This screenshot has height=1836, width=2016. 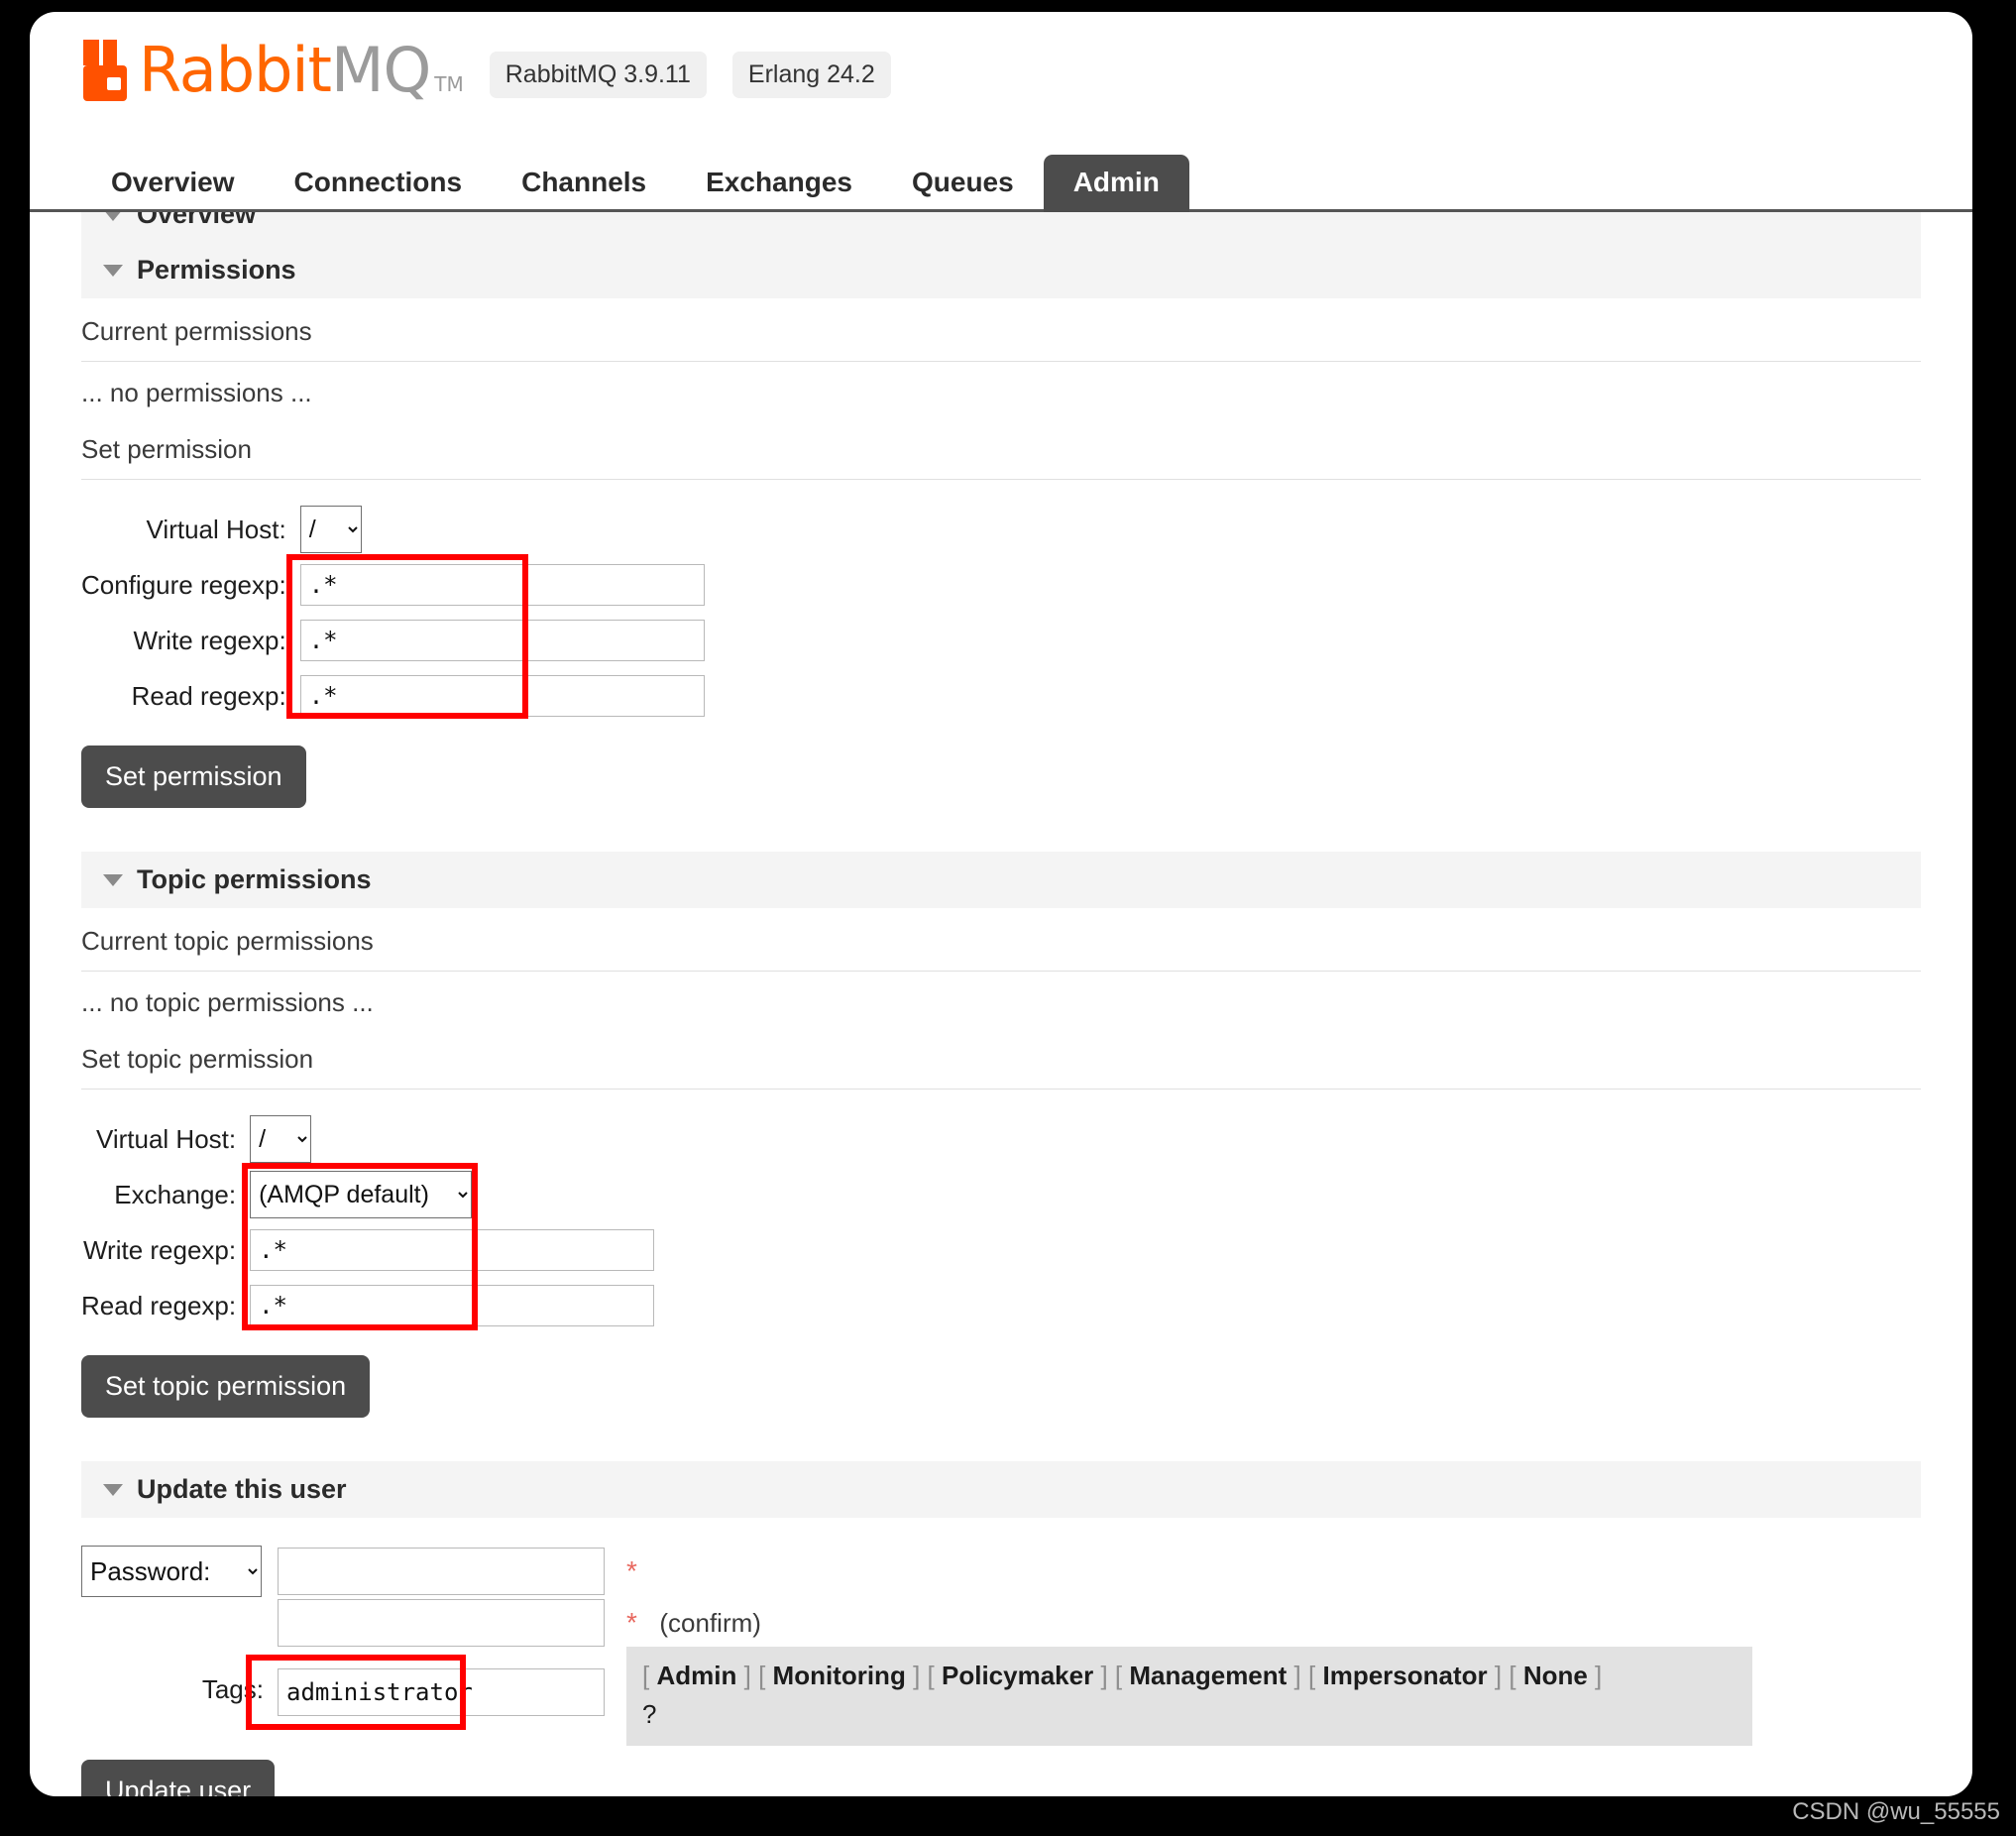 I want to click on form-row-read-regexp: Read regexp:, so click(x=393, y=696).